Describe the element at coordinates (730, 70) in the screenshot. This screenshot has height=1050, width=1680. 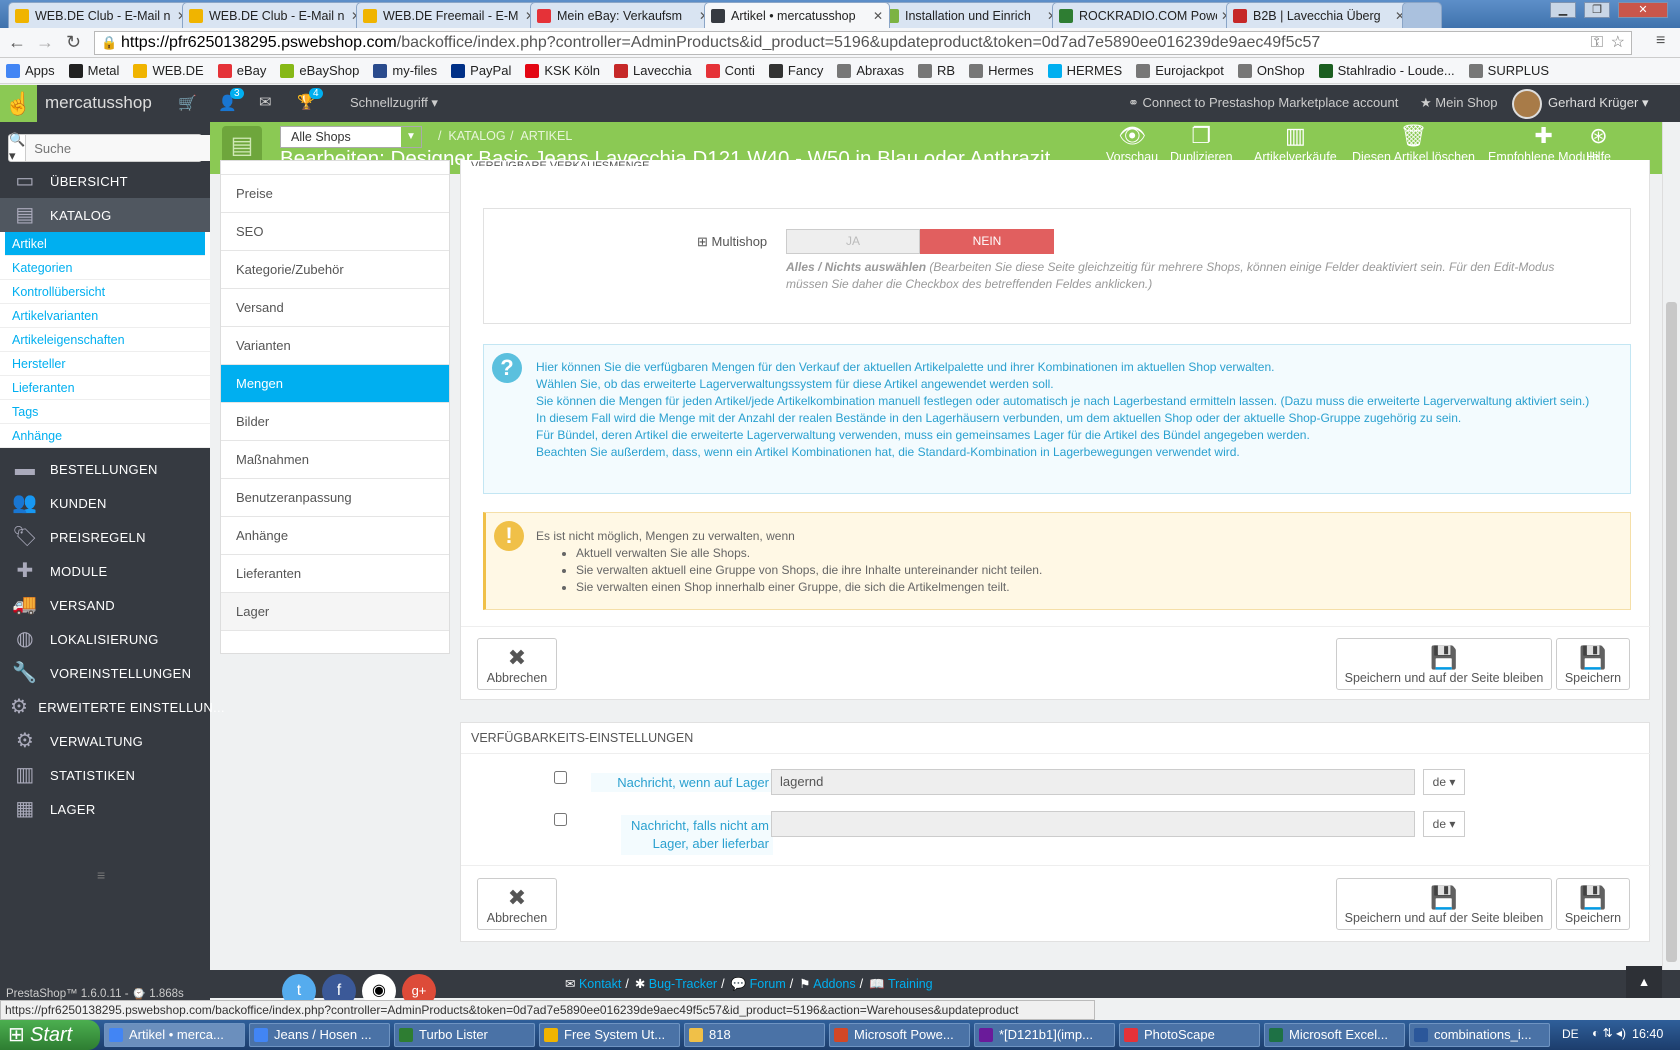
I see `bookmark: Conti` at that location.